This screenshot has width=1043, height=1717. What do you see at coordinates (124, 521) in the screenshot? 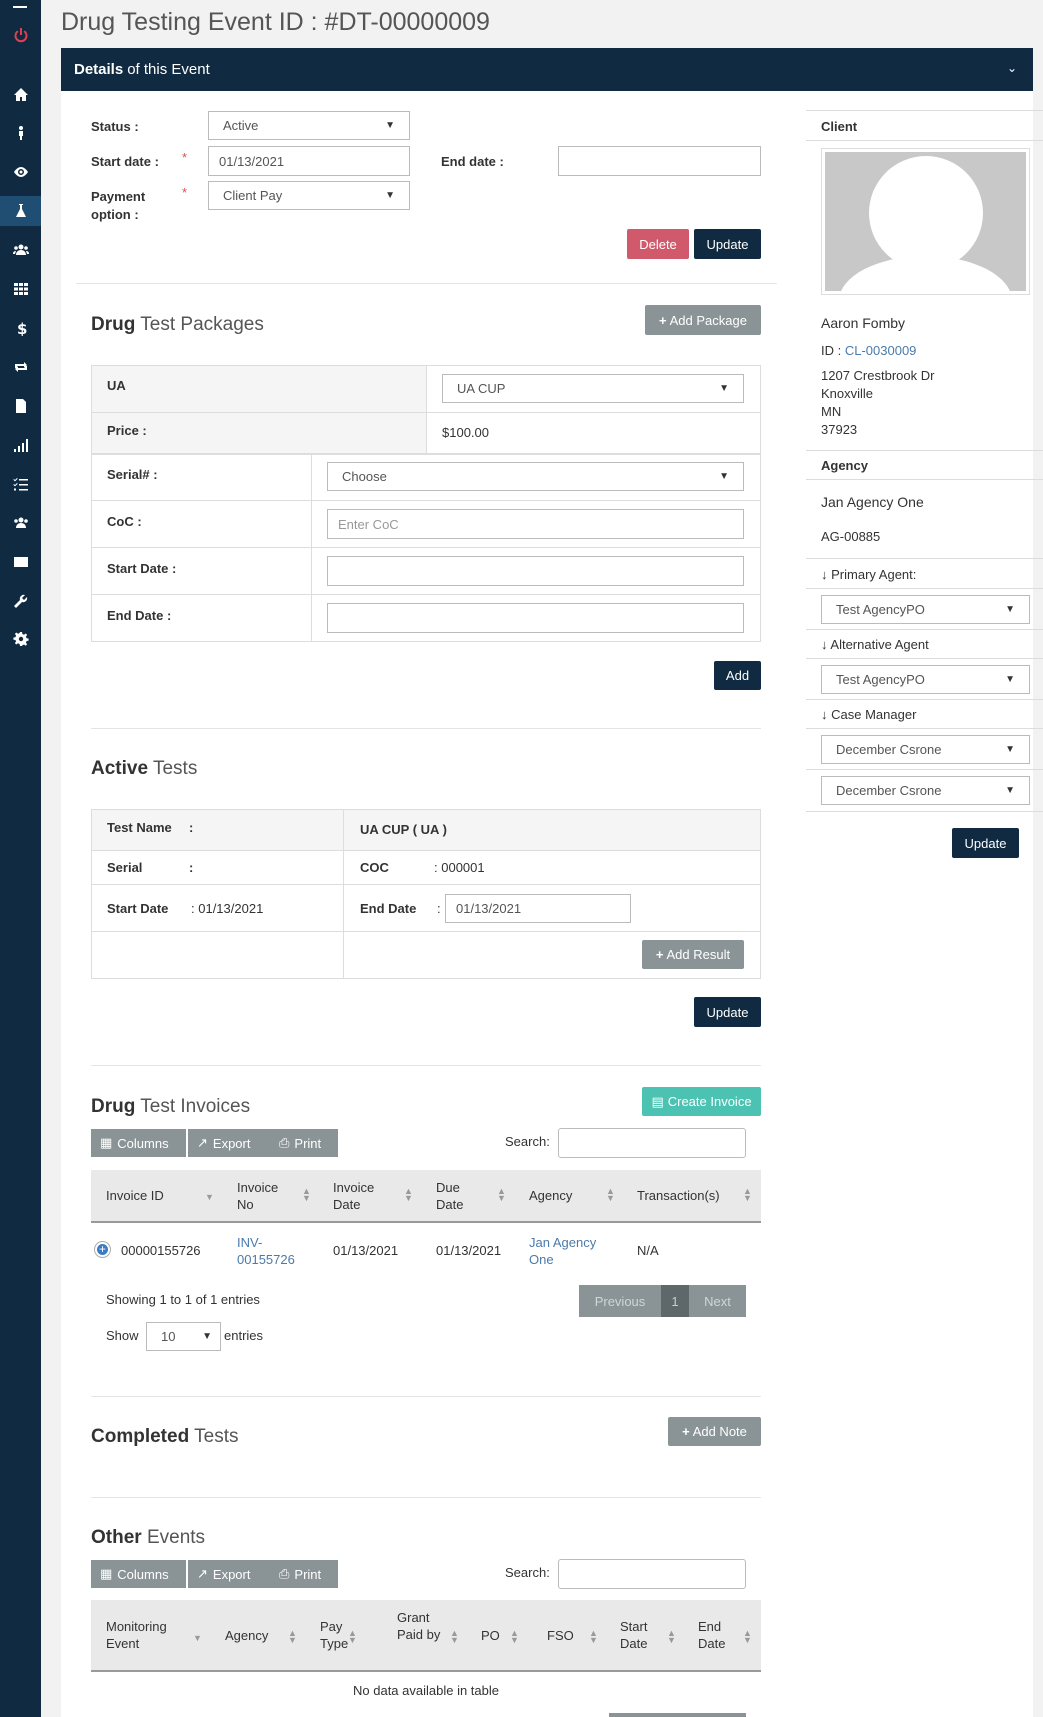
I see `coc-label: CoC :` at bounding box center [124, 521].